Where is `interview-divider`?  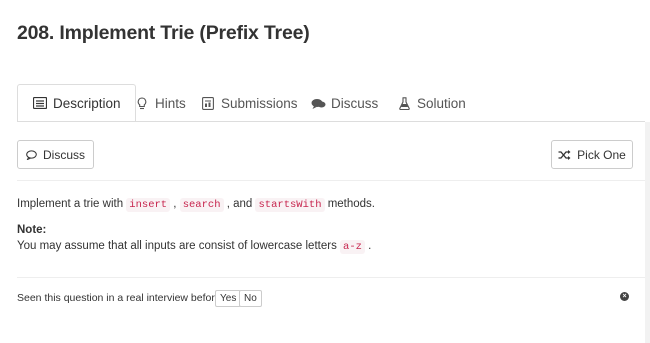 interview-divider is located at coordinates (331, 277).